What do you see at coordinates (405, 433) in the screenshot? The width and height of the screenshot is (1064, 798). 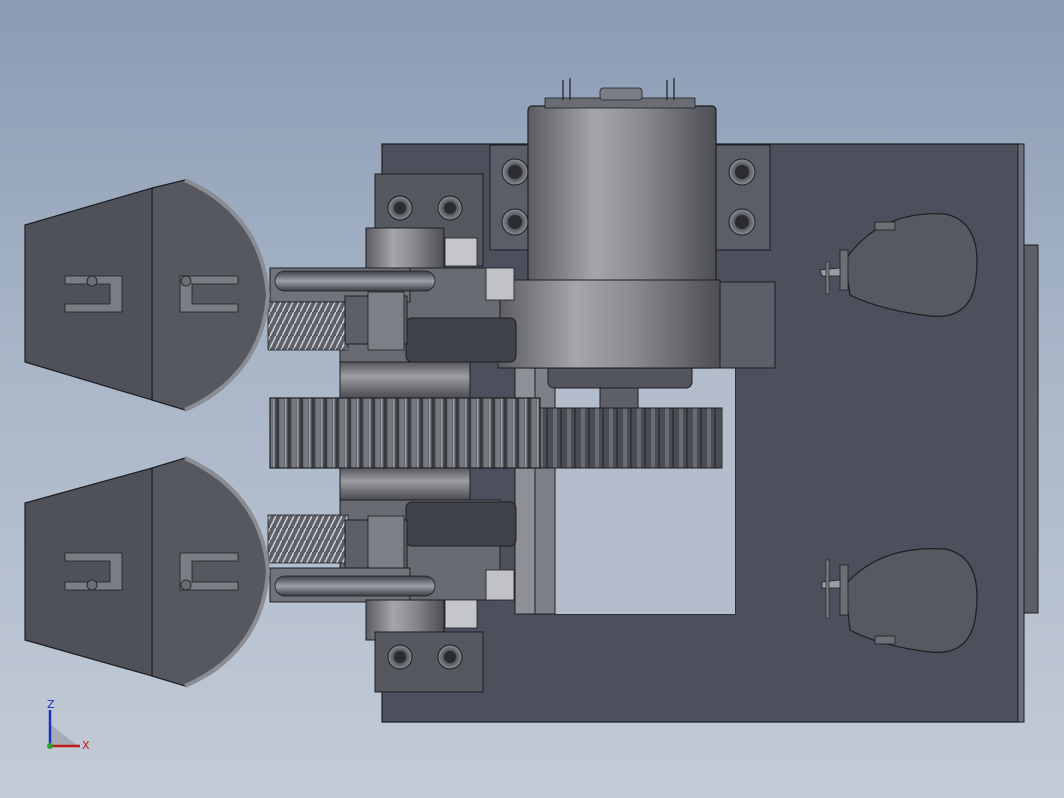 I see `pinion-gear` at bounding box center [405, 433].